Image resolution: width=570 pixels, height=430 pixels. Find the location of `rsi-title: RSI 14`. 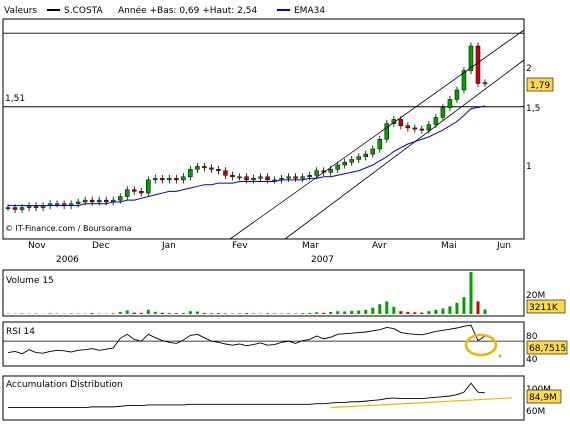

rsi-title: RSI 14 is located at coordinates (20, 332).